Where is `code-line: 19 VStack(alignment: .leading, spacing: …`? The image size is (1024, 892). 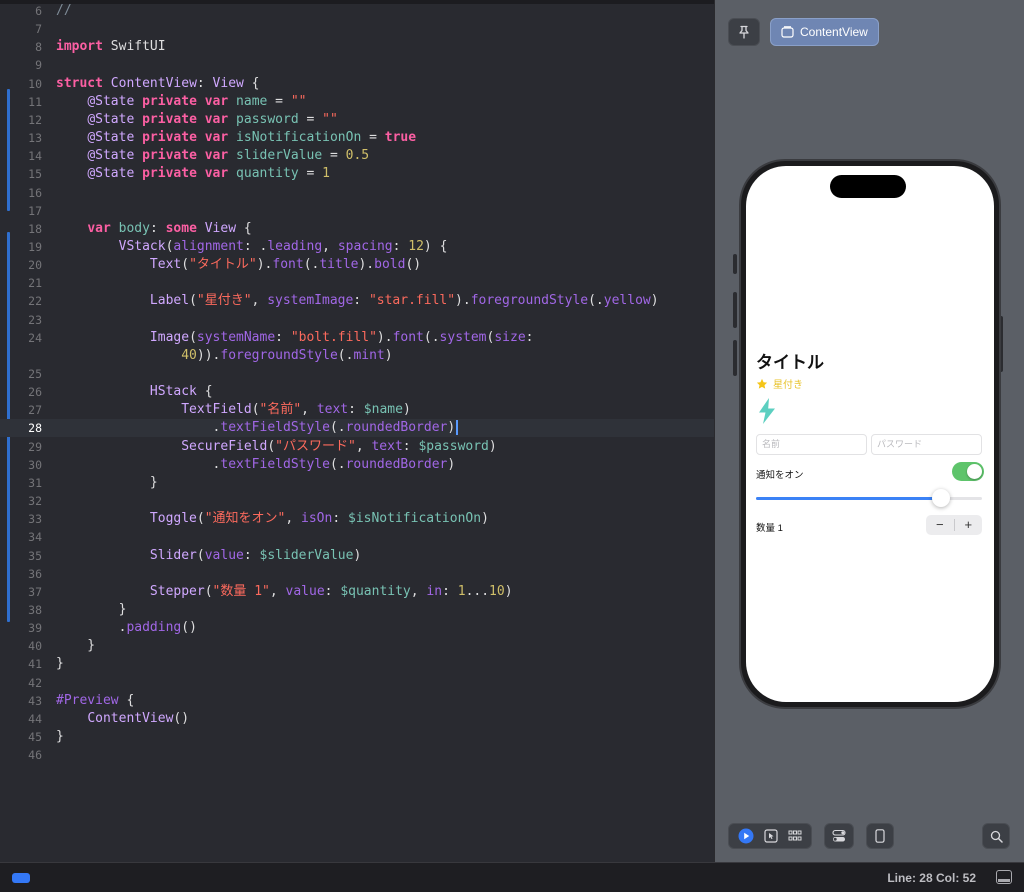
code-line: 19 VStack(alignment: .leading, spacing: … is located at coordinates (357, 247).